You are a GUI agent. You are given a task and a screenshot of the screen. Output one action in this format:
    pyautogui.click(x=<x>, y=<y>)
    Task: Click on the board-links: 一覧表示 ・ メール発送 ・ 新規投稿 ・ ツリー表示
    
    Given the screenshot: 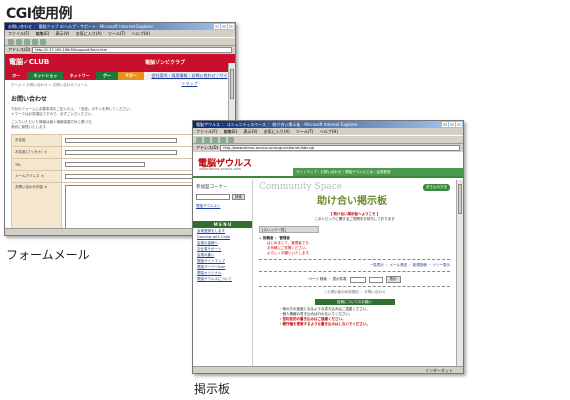 What is the action you would take?
    pyautogui.click(x=354, y=265)
    